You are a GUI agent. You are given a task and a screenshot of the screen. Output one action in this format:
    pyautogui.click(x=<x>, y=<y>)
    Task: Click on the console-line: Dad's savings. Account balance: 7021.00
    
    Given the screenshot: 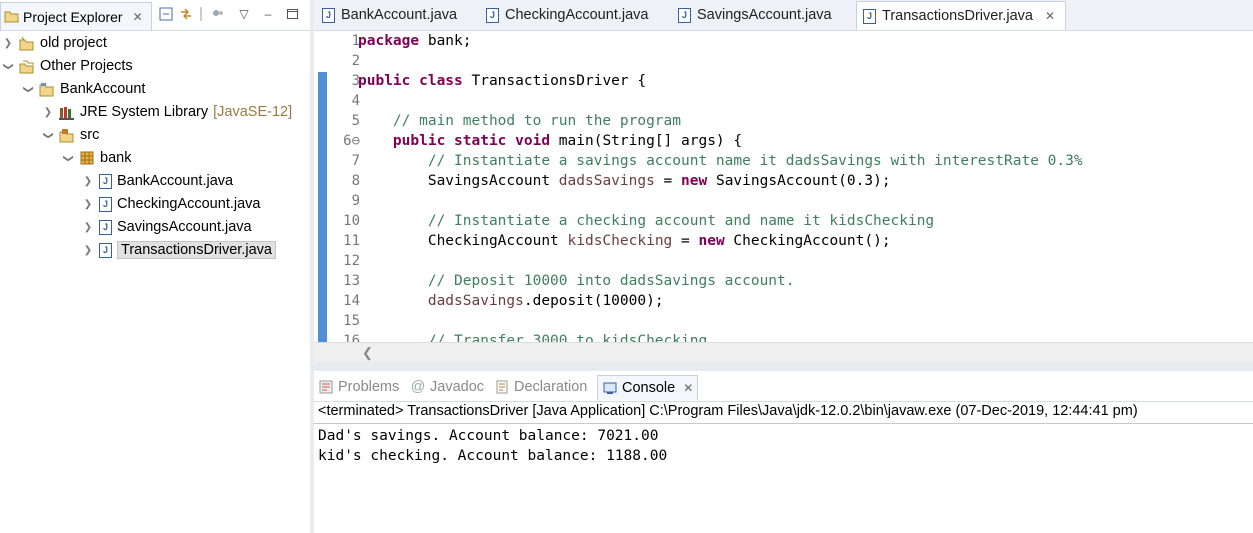 What is the action you would take?
    pyautogui.click(x=488, y=436)
    